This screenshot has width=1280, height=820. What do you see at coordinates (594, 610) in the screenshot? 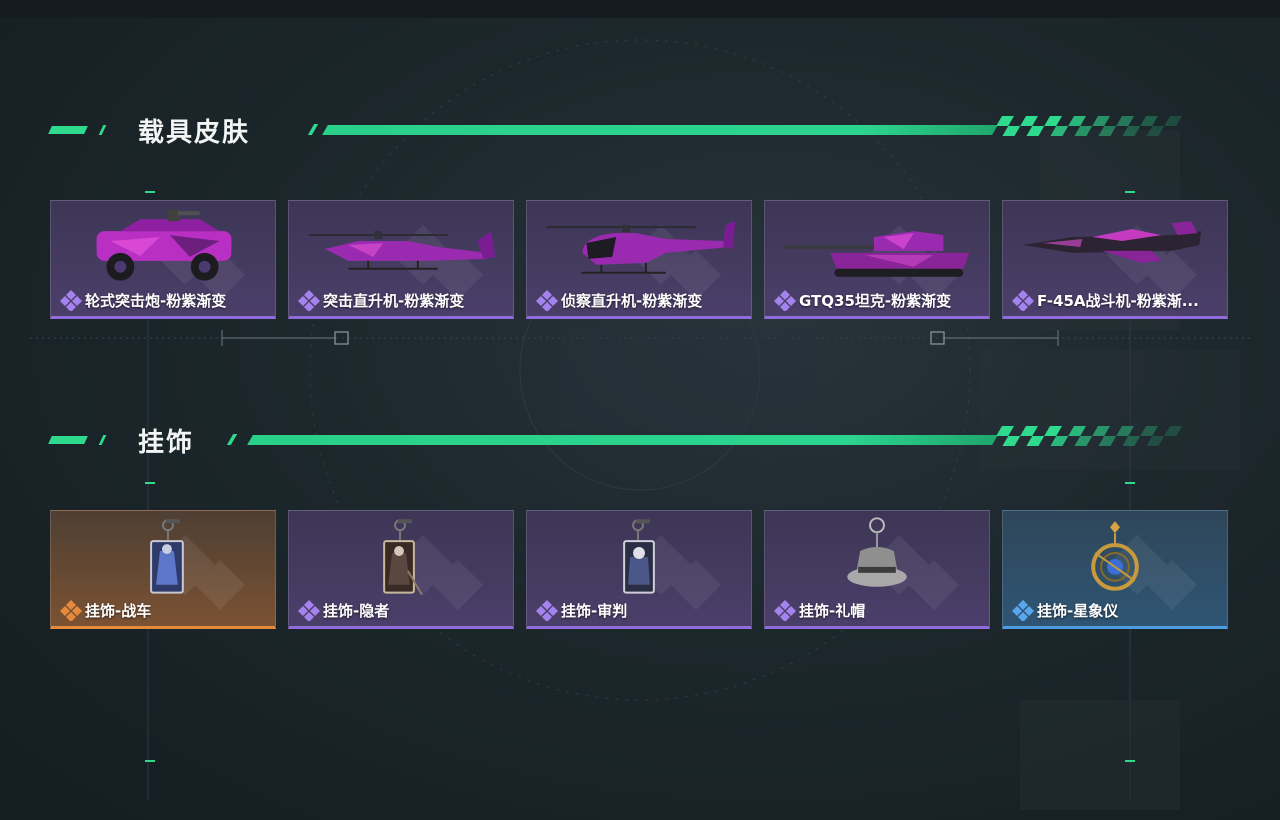
I see `item-label: 挂饰-审判` at bounding box center [594, 610].